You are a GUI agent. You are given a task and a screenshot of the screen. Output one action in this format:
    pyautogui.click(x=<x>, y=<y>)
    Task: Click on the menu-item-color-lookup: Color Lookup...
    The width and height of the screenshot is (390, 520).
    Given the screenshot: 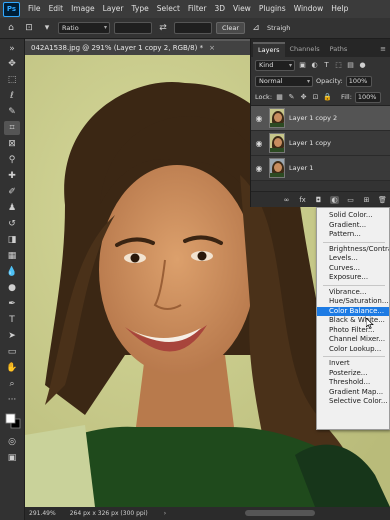 What is the action you would take?
    pyautogui.click(x=353, y=350)
    